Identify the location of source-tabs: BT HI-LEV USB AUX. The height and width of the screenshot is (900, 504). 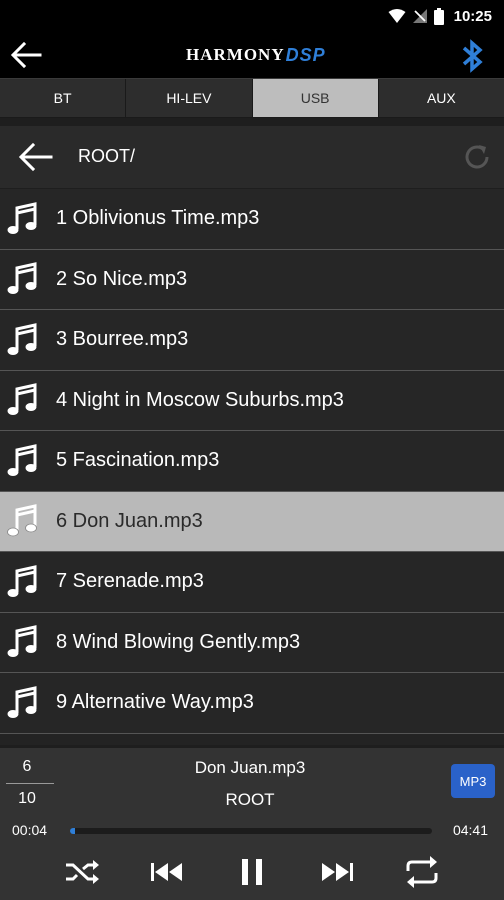
(252, 98).